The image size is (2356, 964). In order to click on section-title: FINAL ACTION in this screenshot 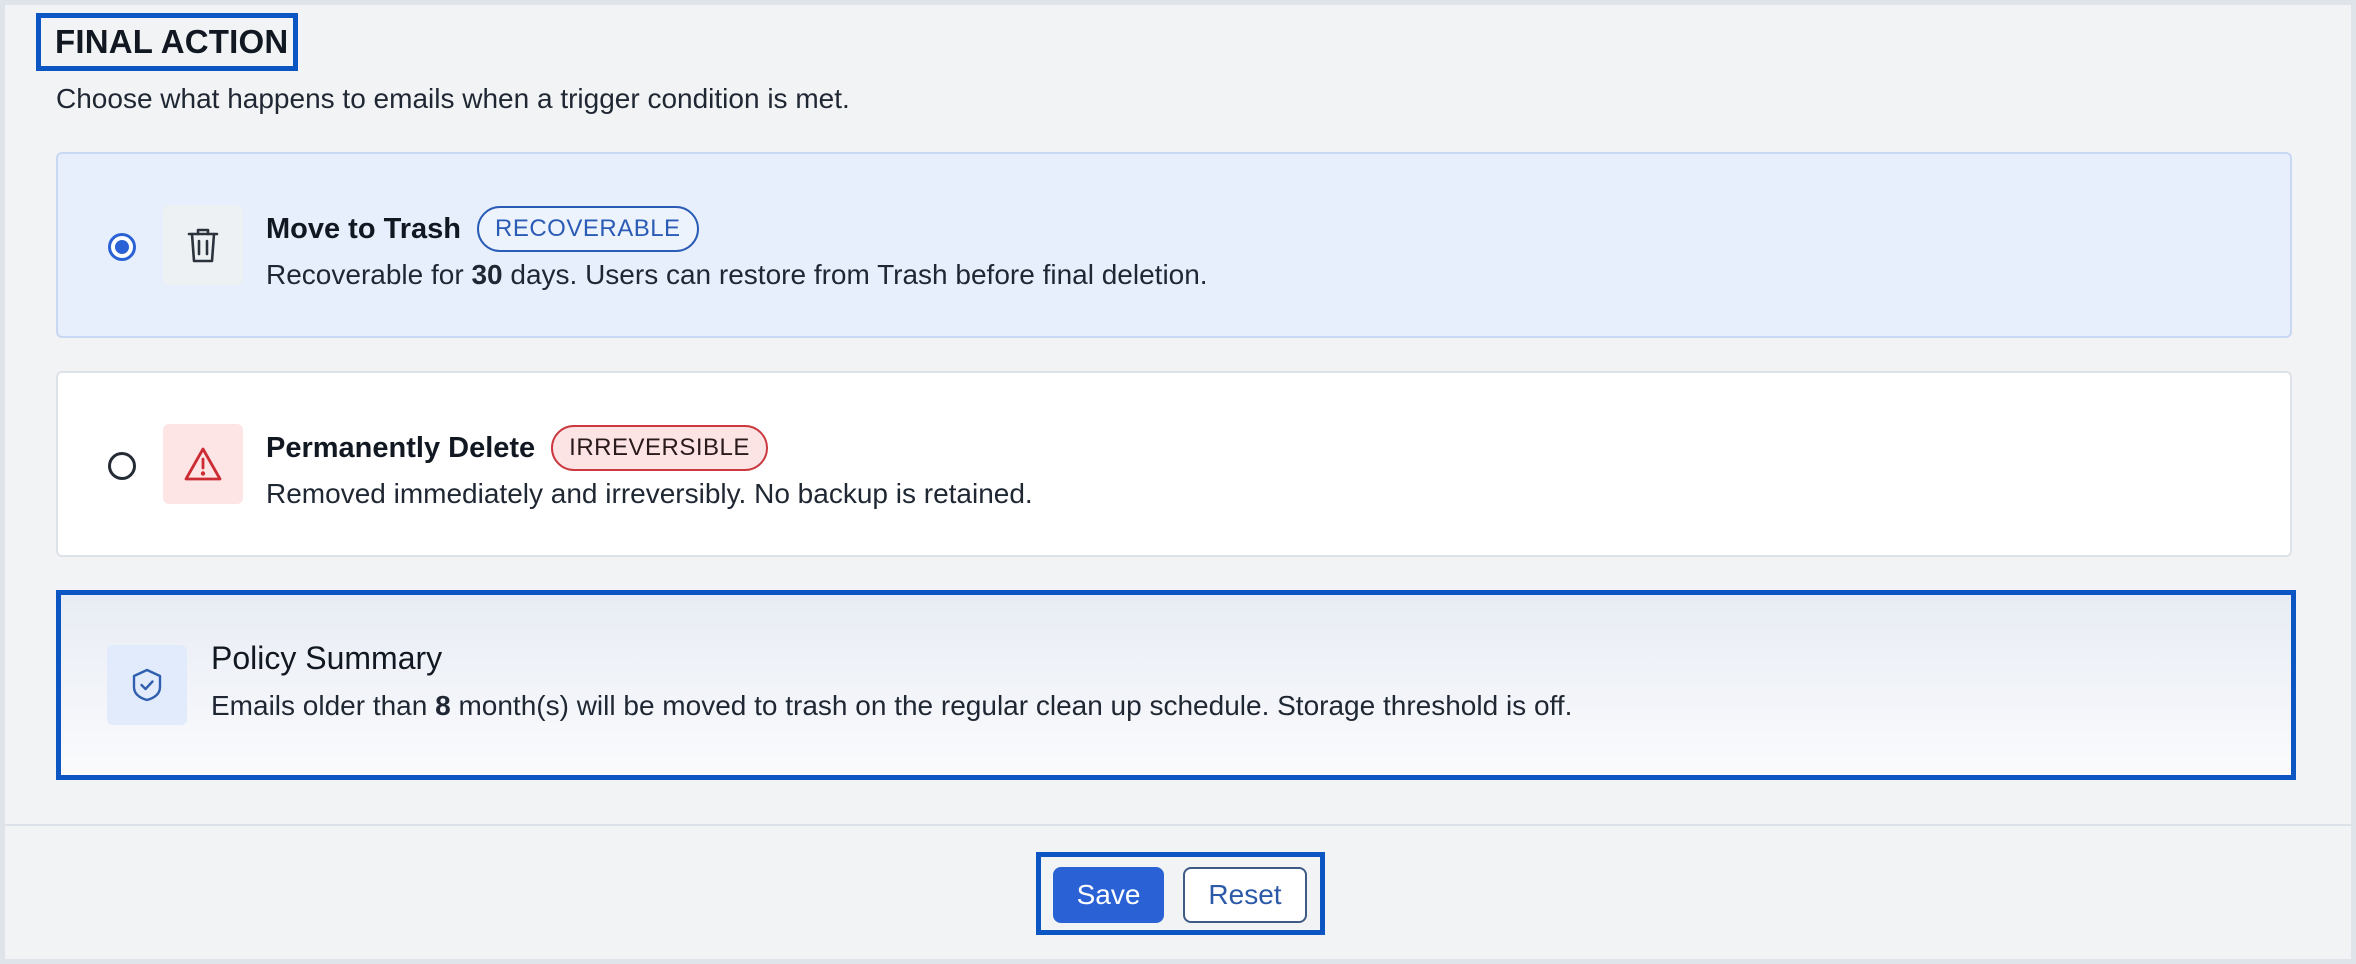, I will do `click(172, 41)`.